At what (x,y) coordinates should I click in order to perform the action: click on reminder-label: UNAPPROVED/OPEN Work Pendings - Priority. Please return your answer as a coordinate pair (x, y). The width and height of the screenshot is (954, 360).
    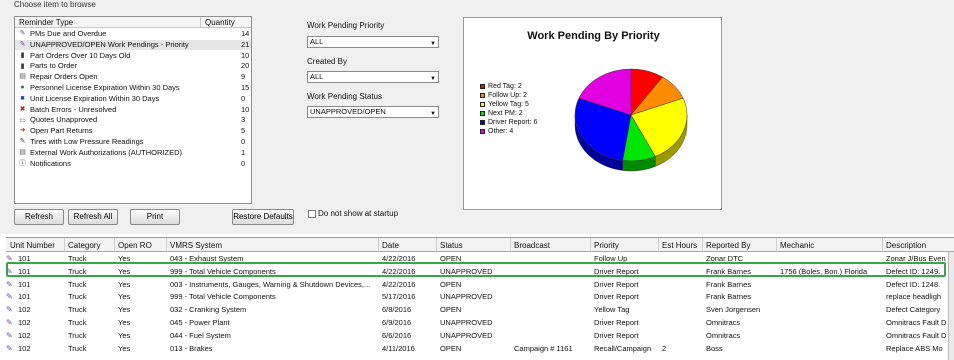
    Looking at the image, I should click on (109, 44).